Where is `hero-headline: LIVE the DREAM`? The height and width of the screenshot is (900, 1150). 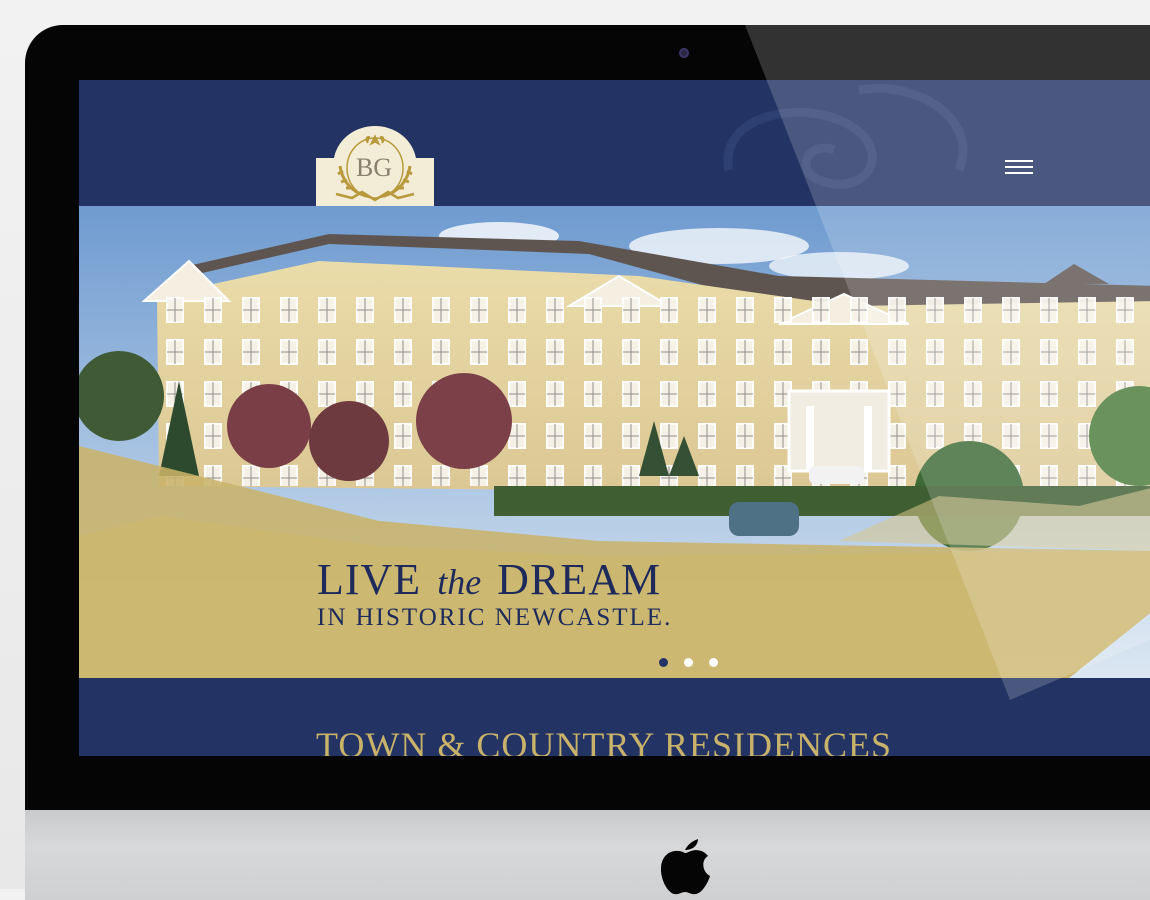
hero-headline: LIVE the DREAM is located at coordinates (489, 581).